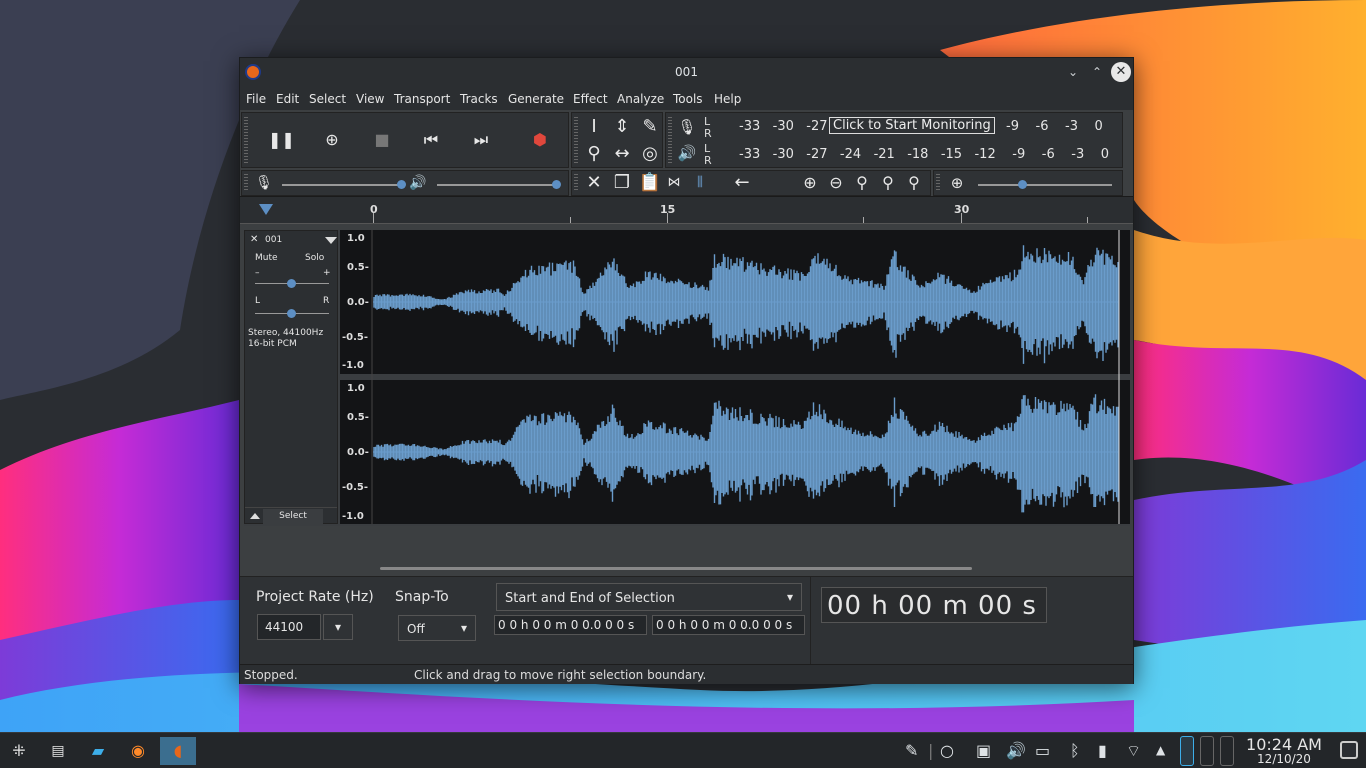 This screenshot has width=1366, height=768. What do you see at coordinates (676, 568) in the screenshot?
I see `horizontal-scrollbar` at bounding box center [676, 568].